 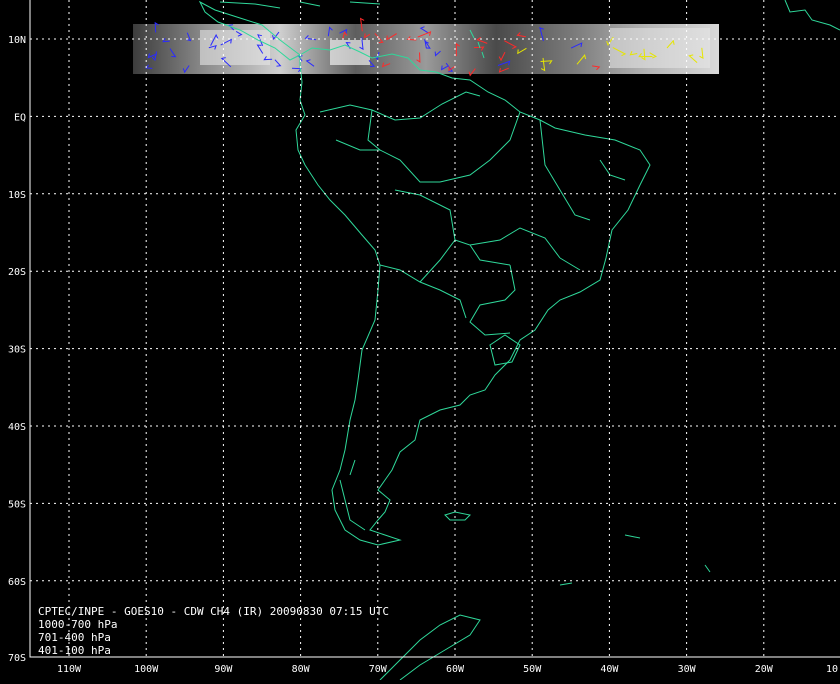 I want to click on lat-tick-label: 10S, so click(x=17, y=195).